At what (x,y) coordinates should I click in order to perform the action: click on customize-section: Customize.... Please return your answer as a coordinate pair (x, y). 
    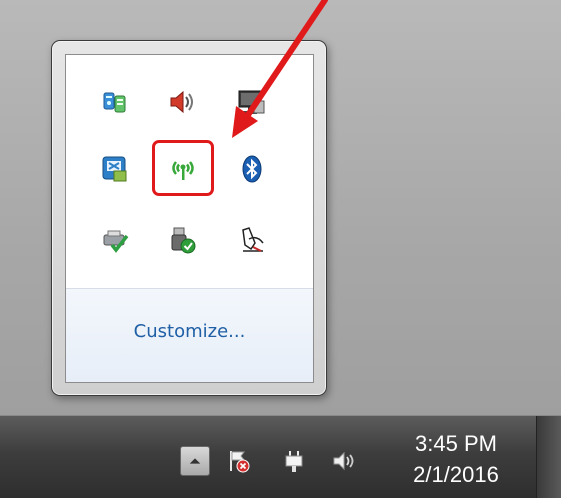
    Looking at the image, I should click on (189, 335).